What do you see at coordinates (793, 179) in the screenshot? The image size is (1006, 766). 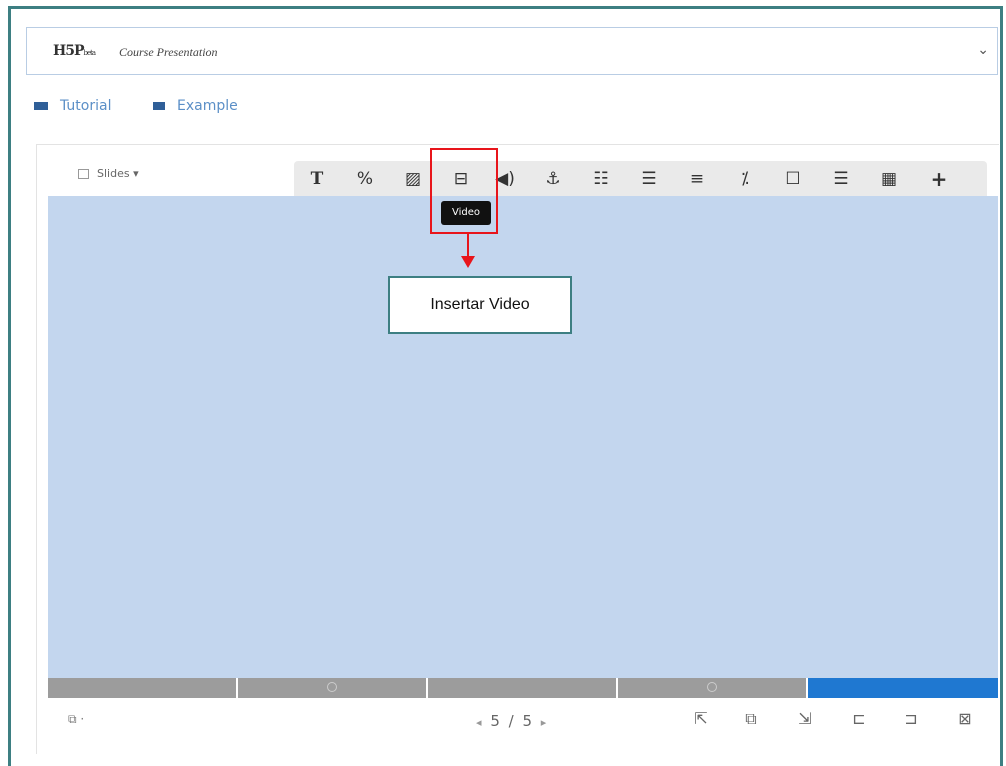 I see `drag-text-icon: ☐` at bounding box center [793, 179].